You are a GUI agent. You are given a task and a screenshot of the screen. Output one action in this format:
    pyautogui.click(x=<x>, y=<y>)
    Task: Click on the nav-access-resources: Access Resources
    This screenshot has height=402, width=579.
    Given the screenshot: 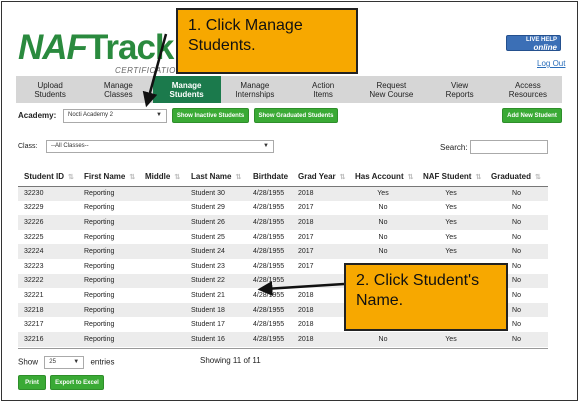 What is the action you would take?
    pyautogui.click(x=528, y=89)
    